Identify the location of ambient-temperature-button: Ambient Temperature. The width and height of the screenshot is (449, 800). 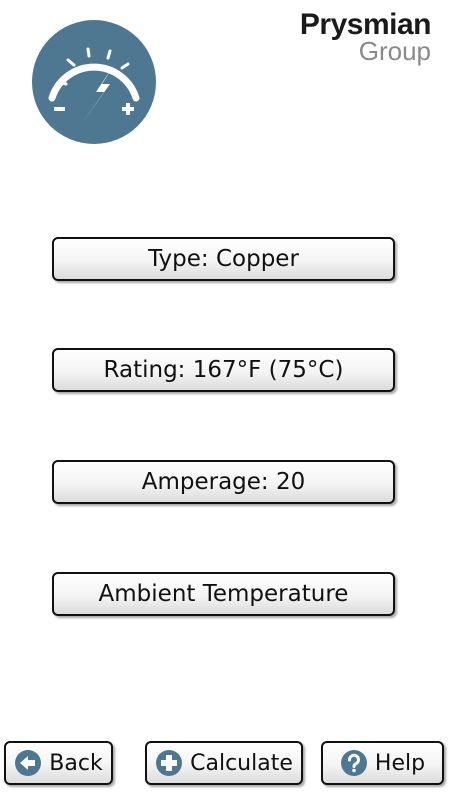
(223, 594).